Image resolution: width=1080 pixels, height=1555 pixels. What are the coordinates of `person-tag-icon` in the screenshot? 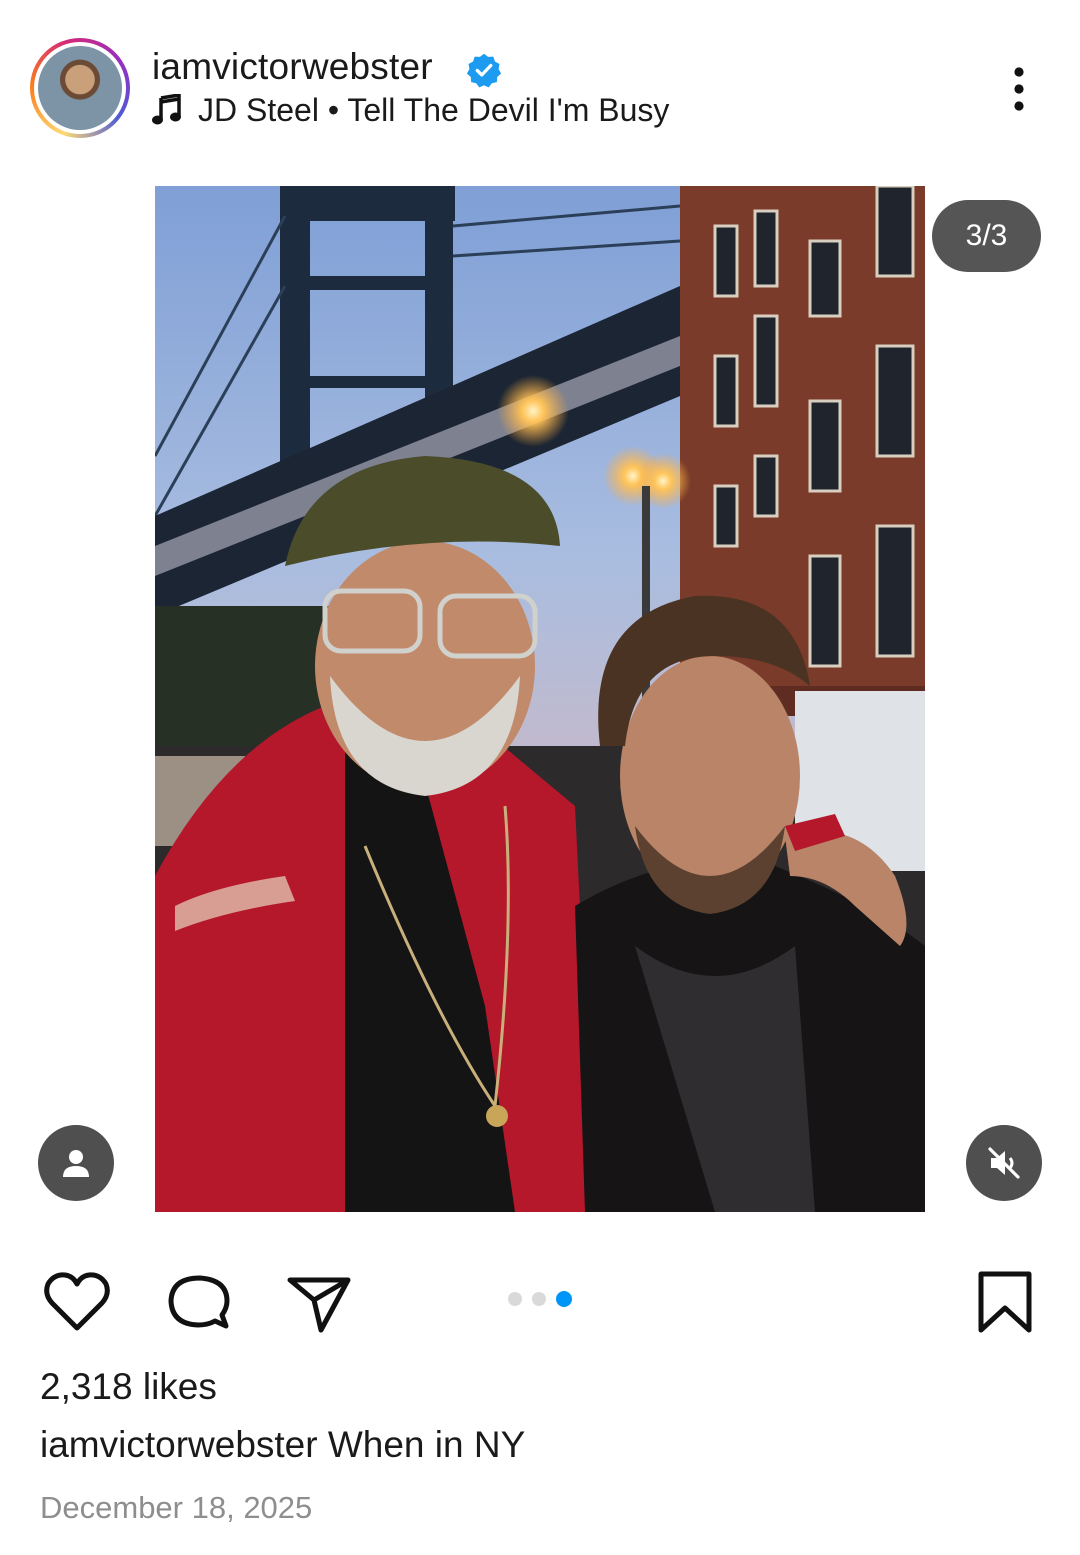 It's located at (76, 1163).